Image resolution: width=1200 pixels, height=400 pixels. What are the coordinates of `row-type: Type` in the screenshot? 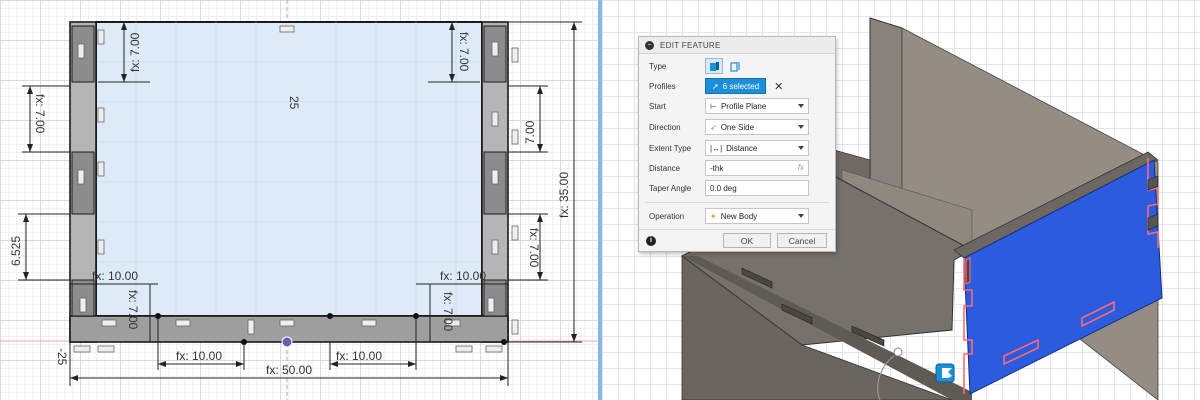 It's located at (737, 66).